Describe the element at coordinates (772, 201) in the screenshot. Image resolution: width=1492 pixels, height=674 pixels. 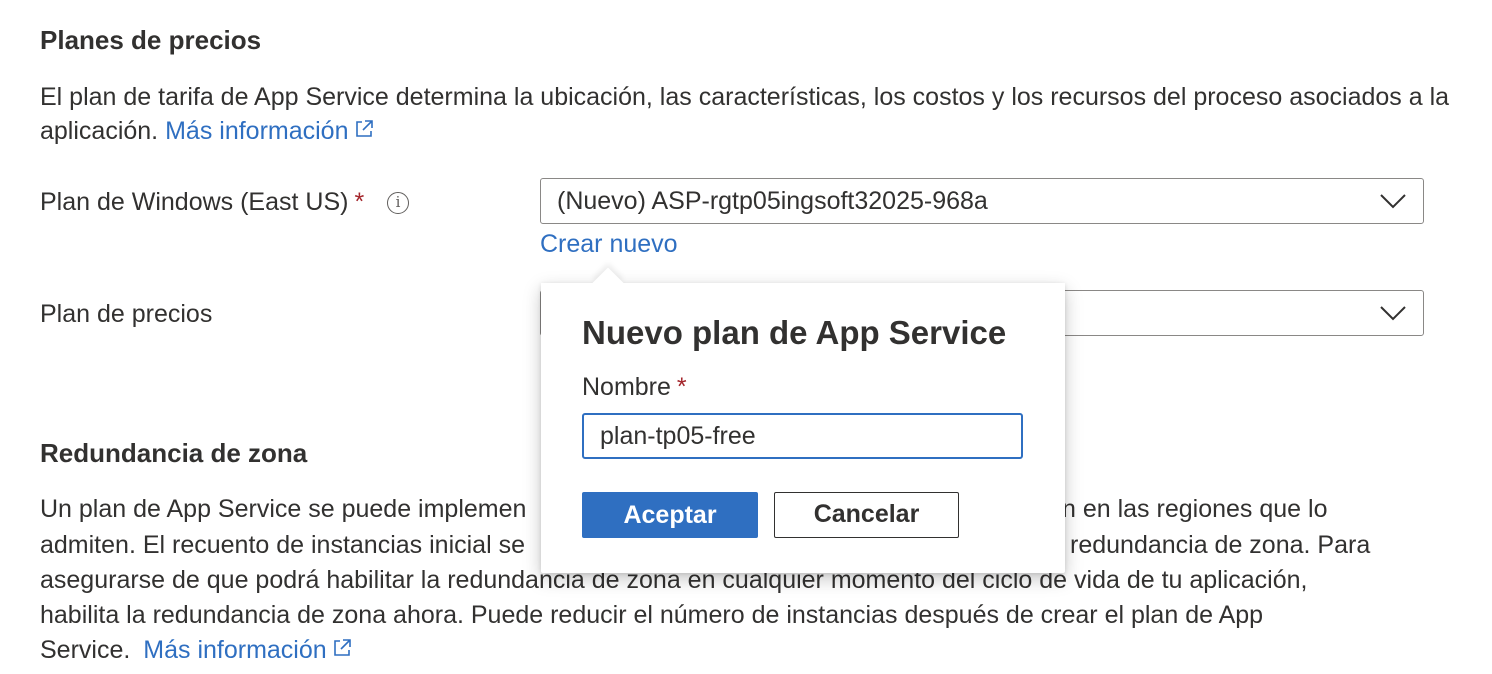
I see `windows-plan-dropdown-value: (Nuevo) ASP-rgtp05ingsoft32025-968a` at that location.